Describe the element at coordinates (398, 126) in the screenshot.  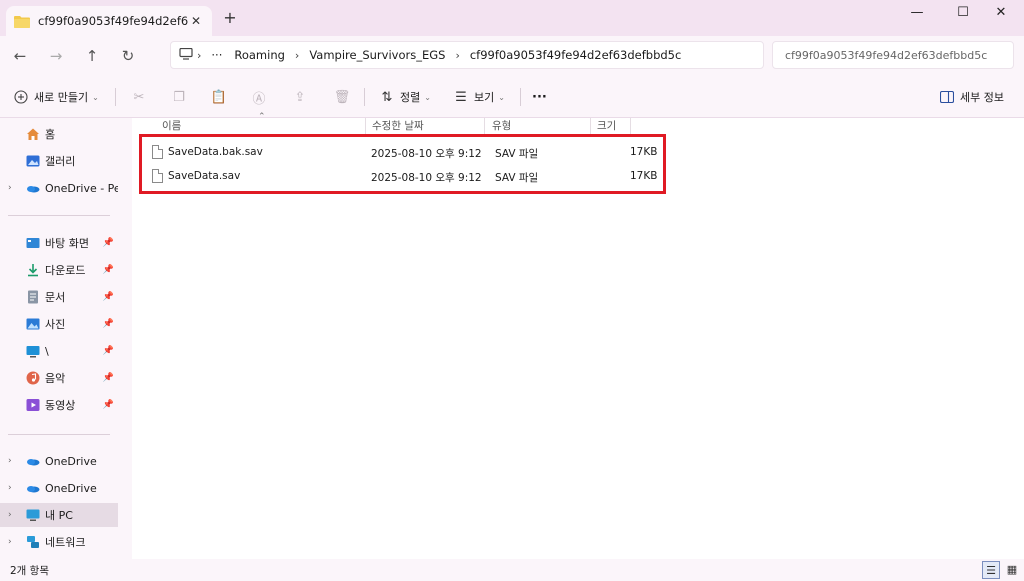
I see `column-header-modified: 수정한 날짜` at that location.